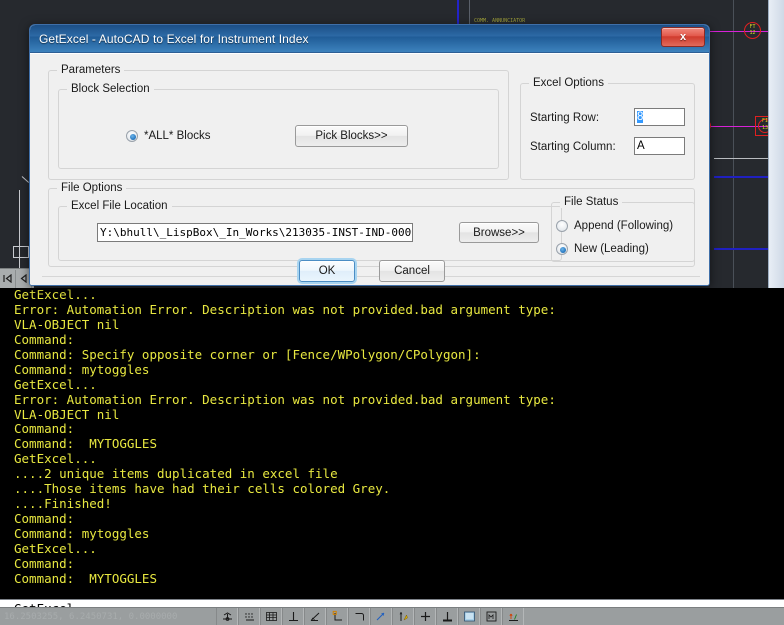 This screenshot has height=625, width=784. Describe the element at coordinates (469, 616) in the screenshot. I see `quick-properties-icon` at that location.